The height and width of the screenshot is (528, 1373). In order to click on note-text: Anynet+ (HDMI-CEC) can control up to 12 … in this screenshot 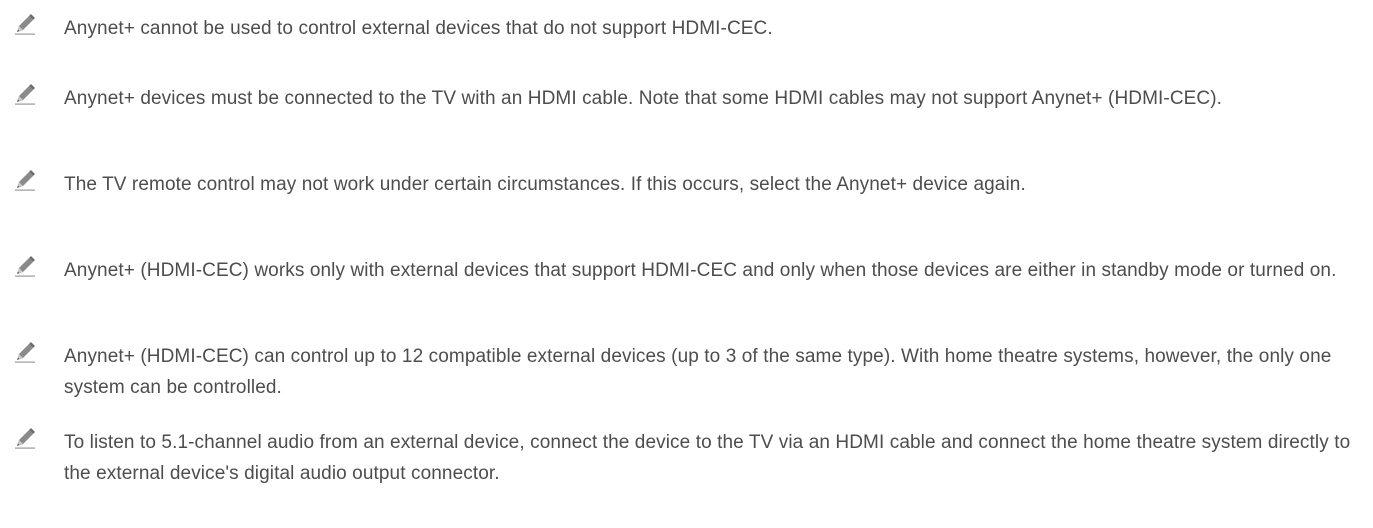, I will do `click(698, 372)`.